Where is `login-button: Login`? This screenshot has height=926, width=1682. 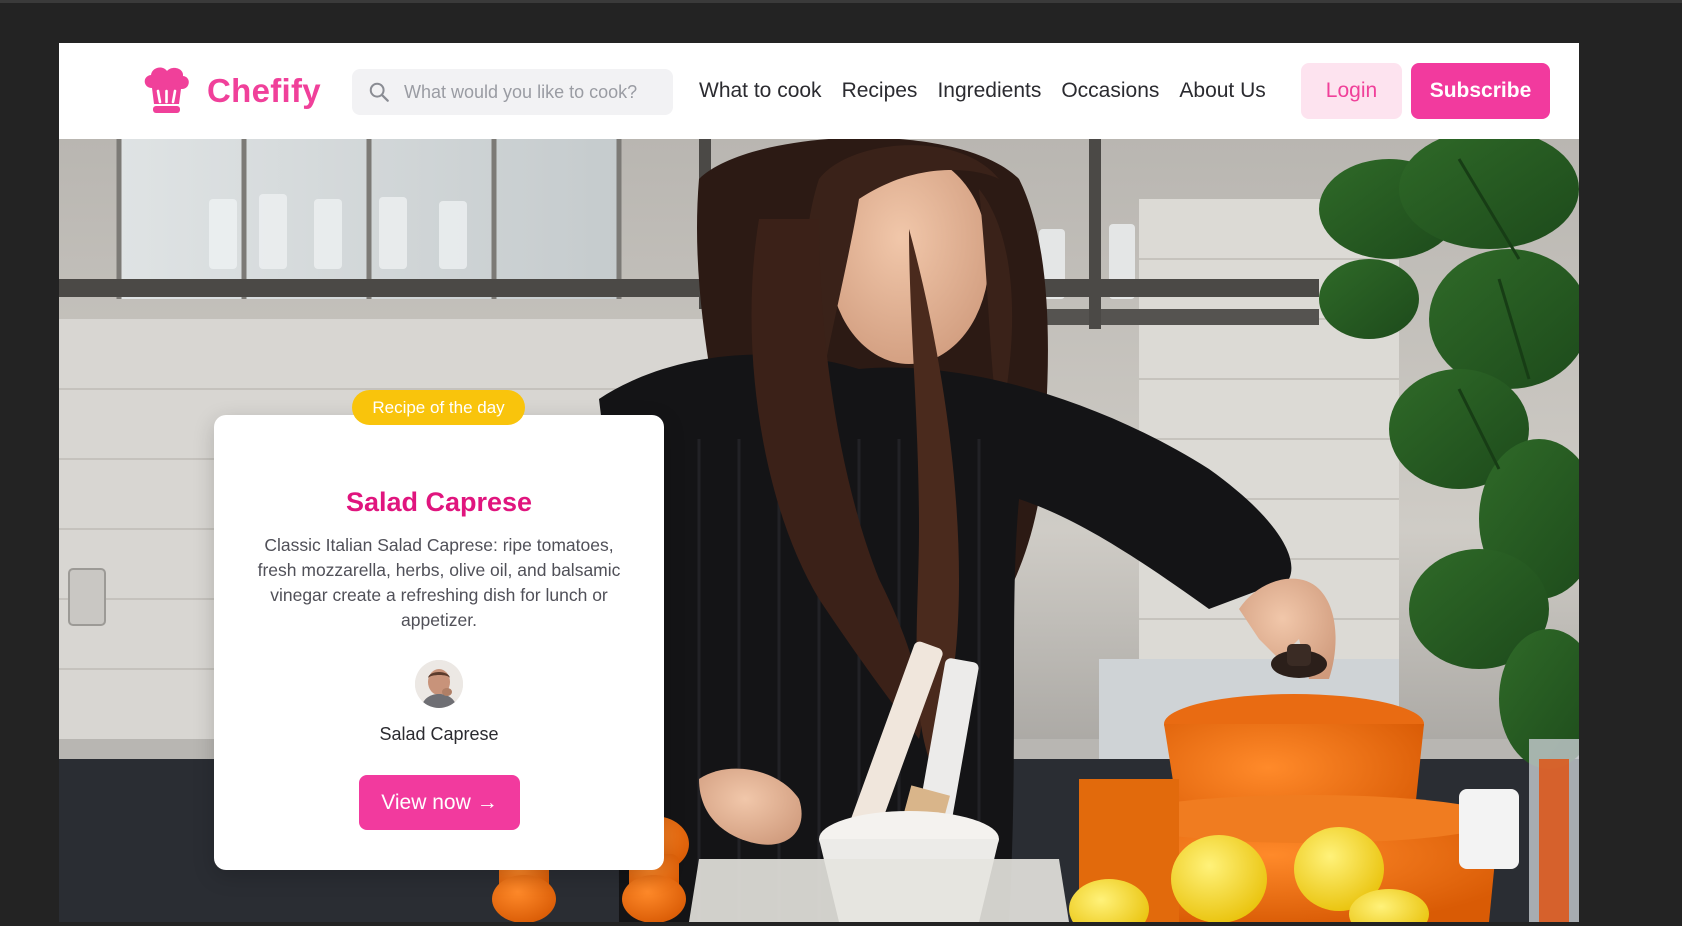
login-button: Login is located at coordinates (1351, 91).